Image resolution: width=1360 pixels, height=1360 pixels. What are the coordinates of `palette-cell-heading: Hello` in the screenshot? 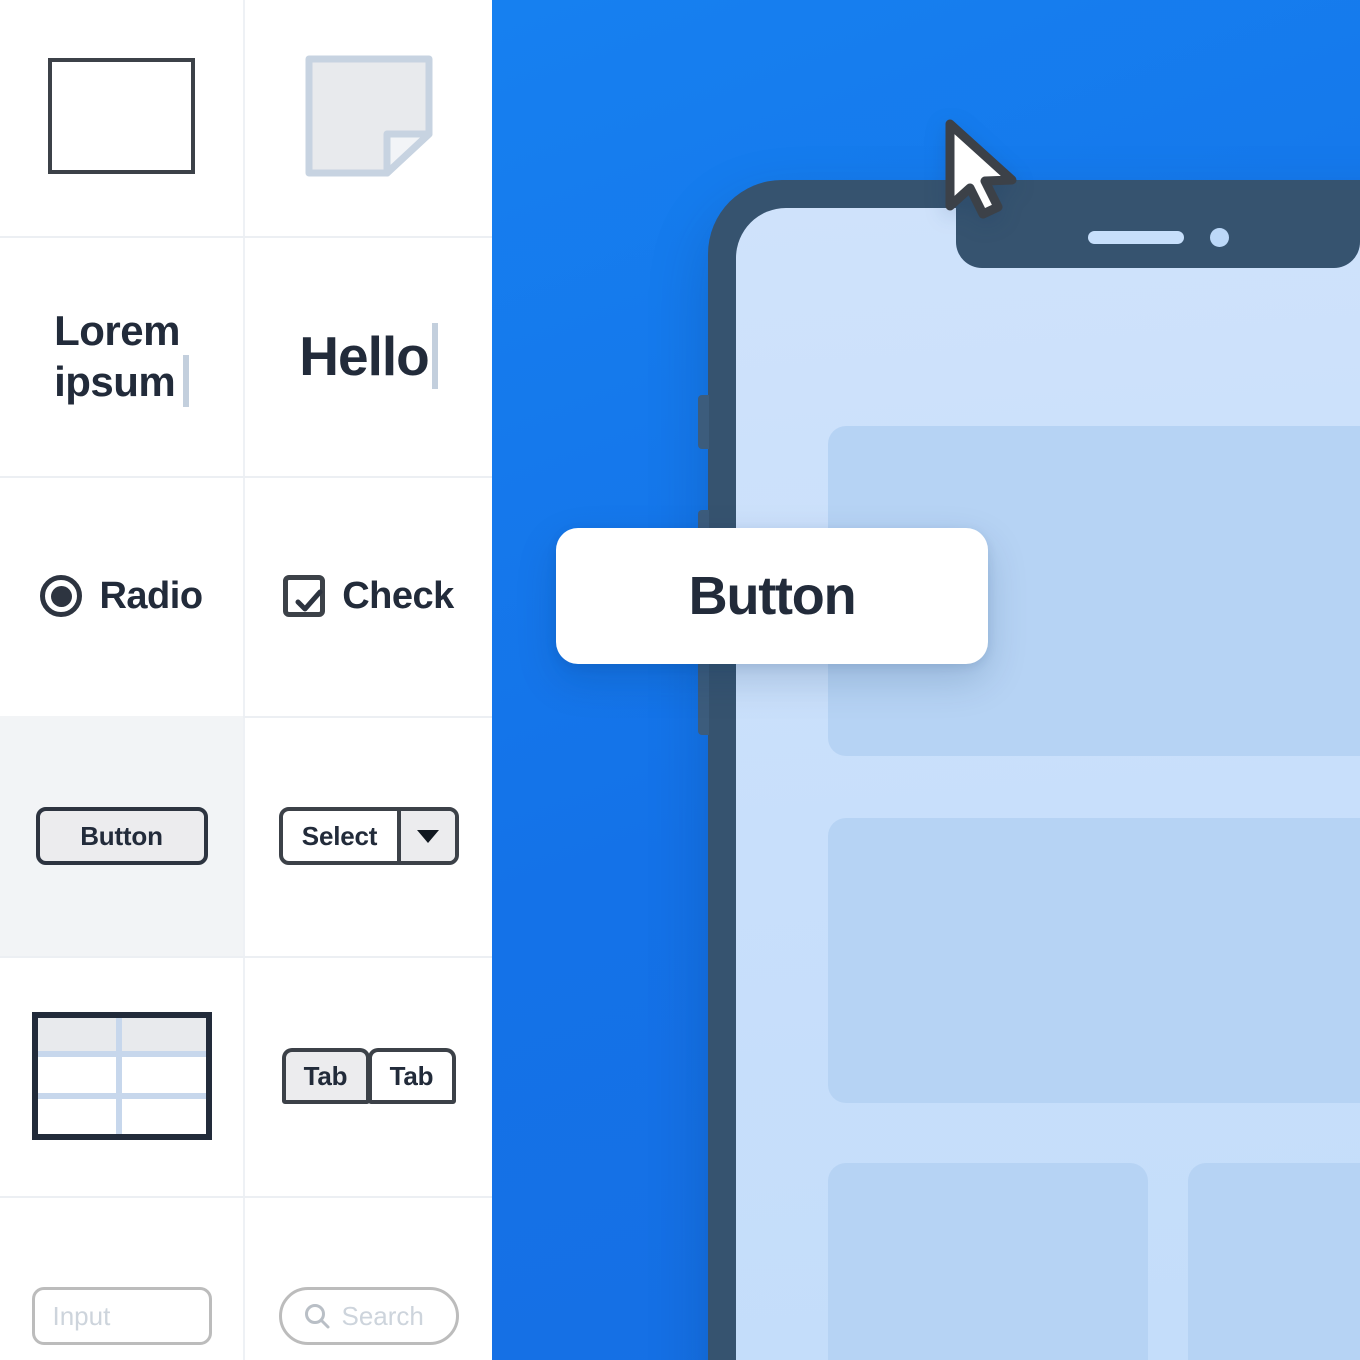 It's located at (368, 356).